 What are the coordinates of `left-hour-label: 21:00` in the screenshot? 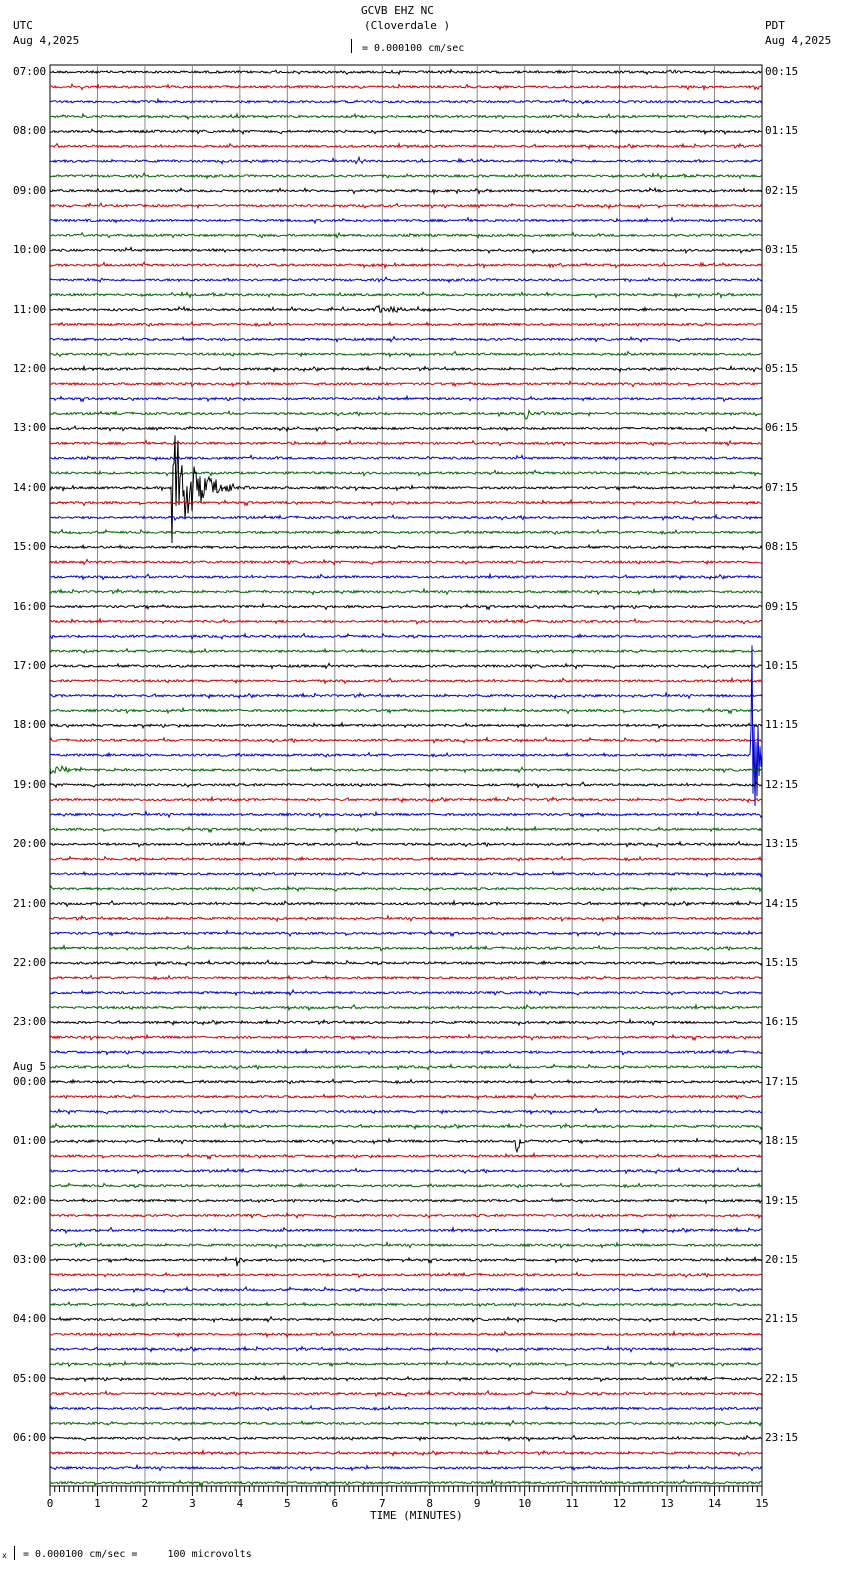 It's located at (30, 903).